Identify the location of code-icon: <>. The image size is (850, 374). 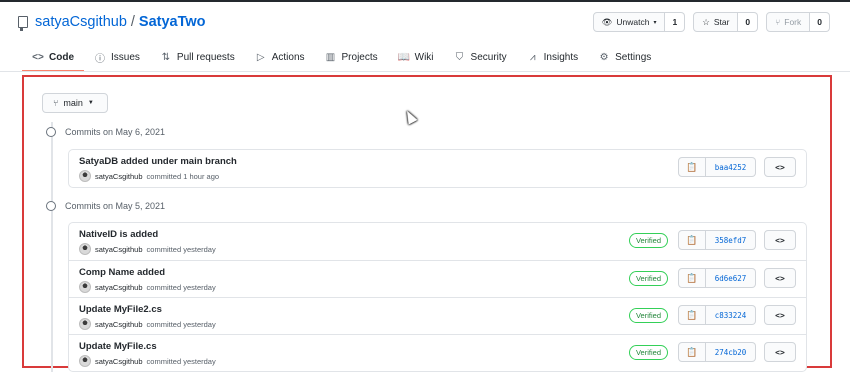
(38, 57).